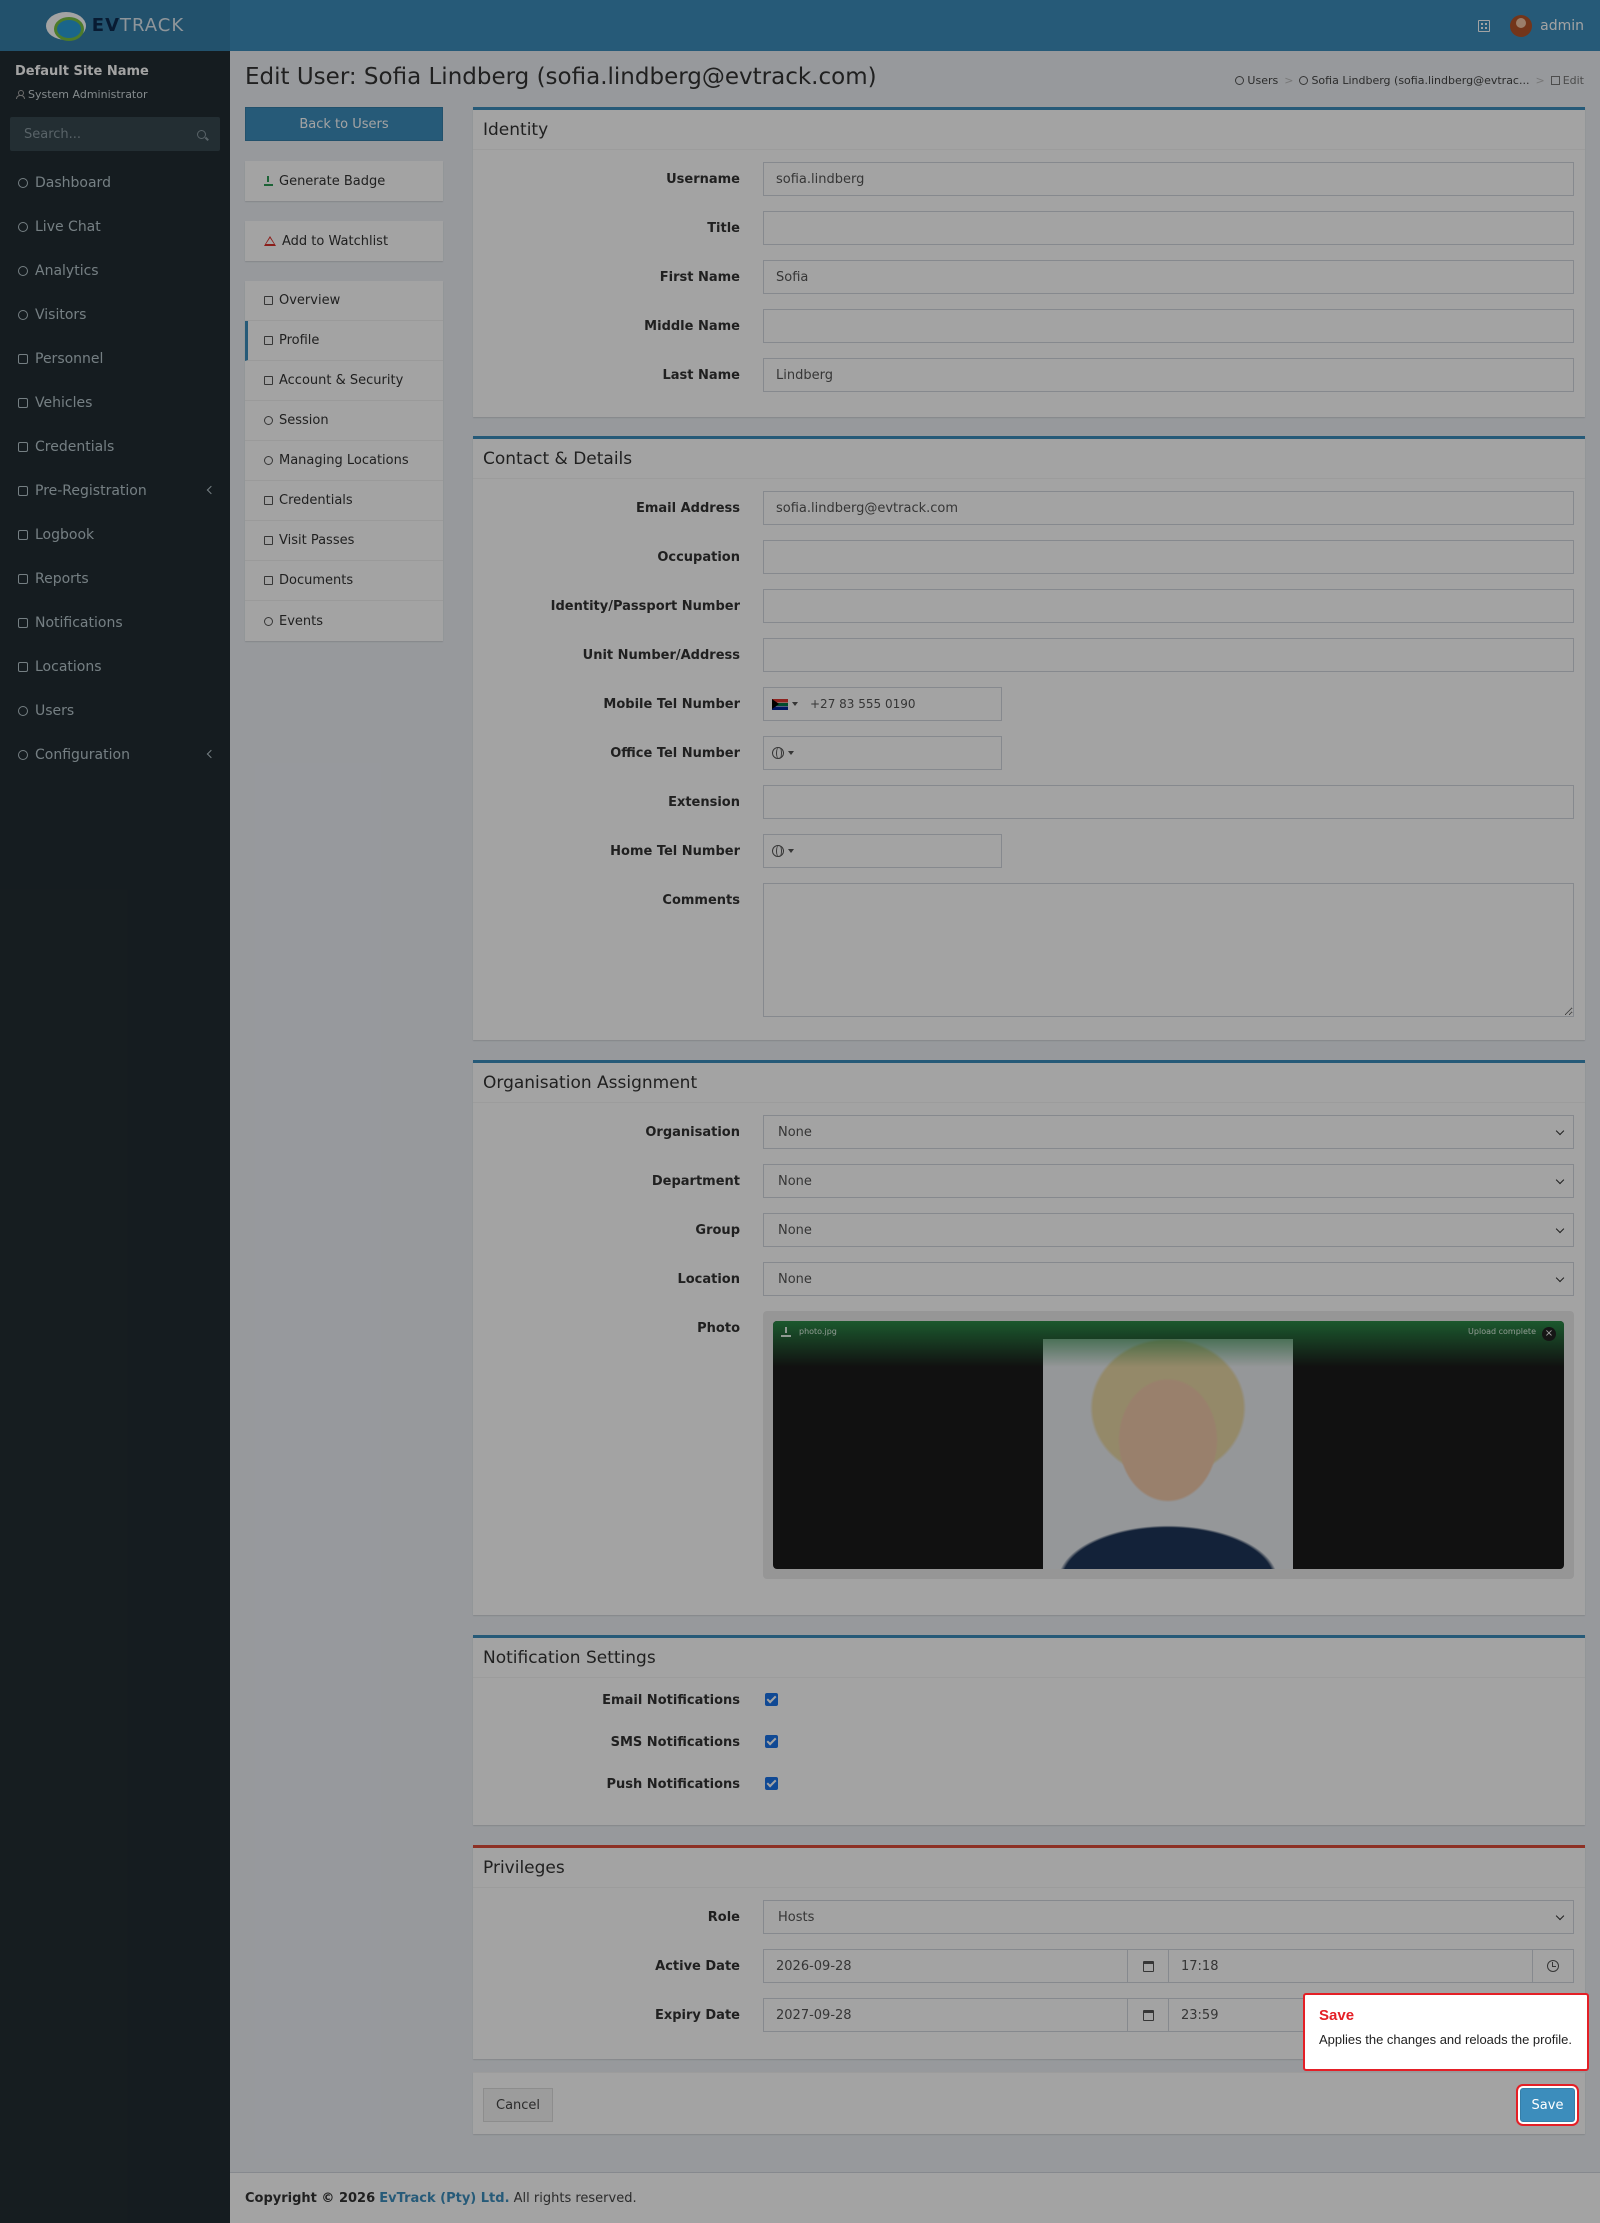  Describe the element at coordinates (1148, 1966) in the screenshot. I see `active-date-picker-button` at that location.